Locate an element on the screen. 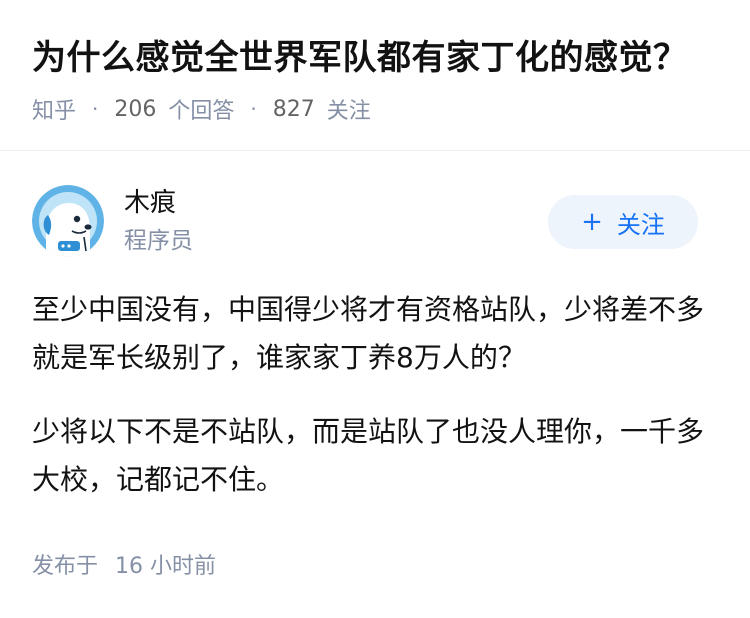 The height and width of the screenshot is (618, 750). answer-count-label: 个回答 is located at coordinates (201, 109).